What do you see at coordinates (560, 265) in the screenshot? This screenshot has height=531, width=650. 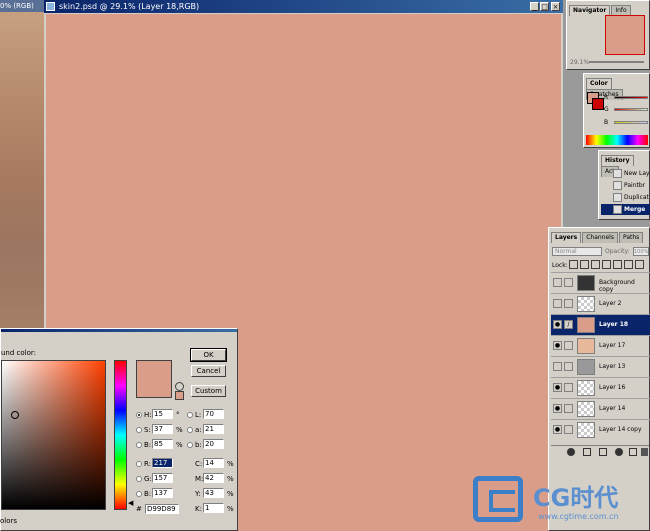 I see `lock-label: Lock:` at bounding box center [560, 265].